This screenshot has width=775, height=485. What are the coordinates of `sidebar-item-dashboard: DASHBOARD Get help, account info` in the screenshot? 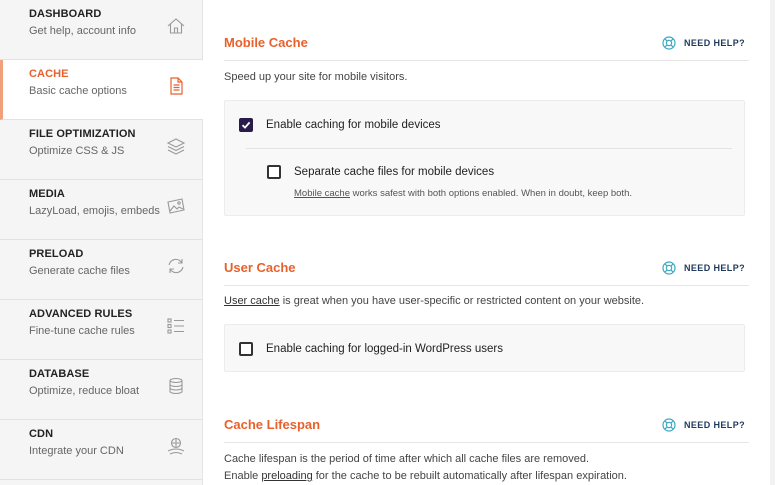 It's located at (101, 30).